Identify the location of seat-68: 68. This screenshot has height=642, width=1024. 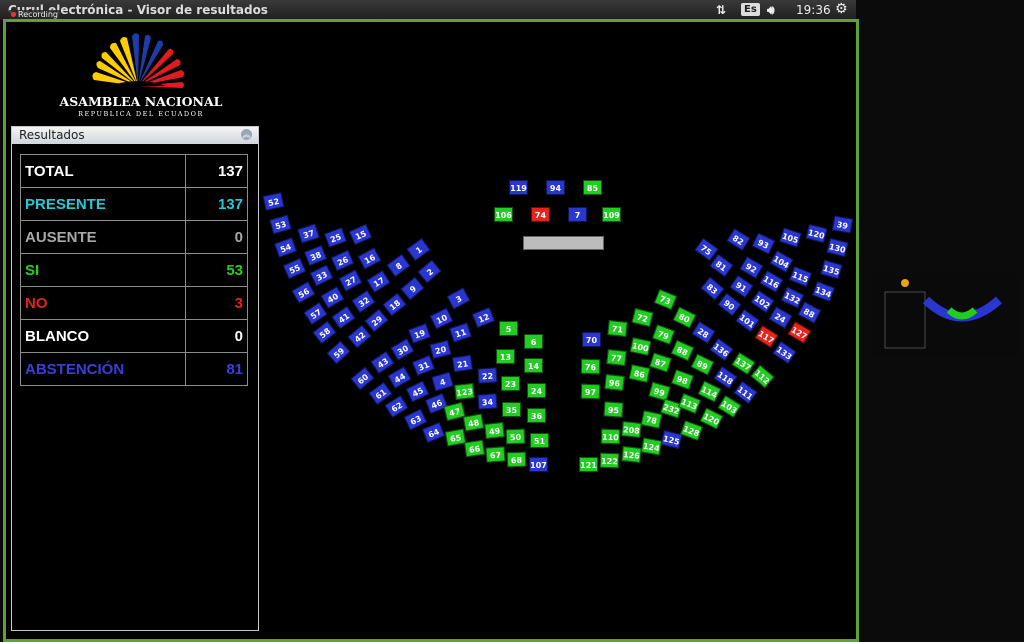
(516, 459).